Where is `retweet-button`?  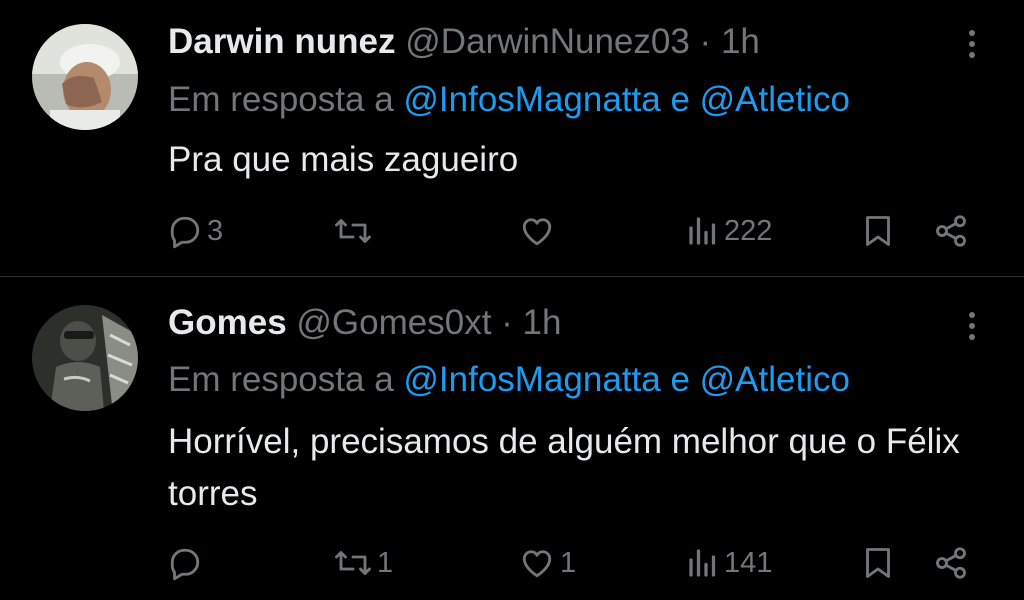 retweet-button is located at coordinates (355, 231).